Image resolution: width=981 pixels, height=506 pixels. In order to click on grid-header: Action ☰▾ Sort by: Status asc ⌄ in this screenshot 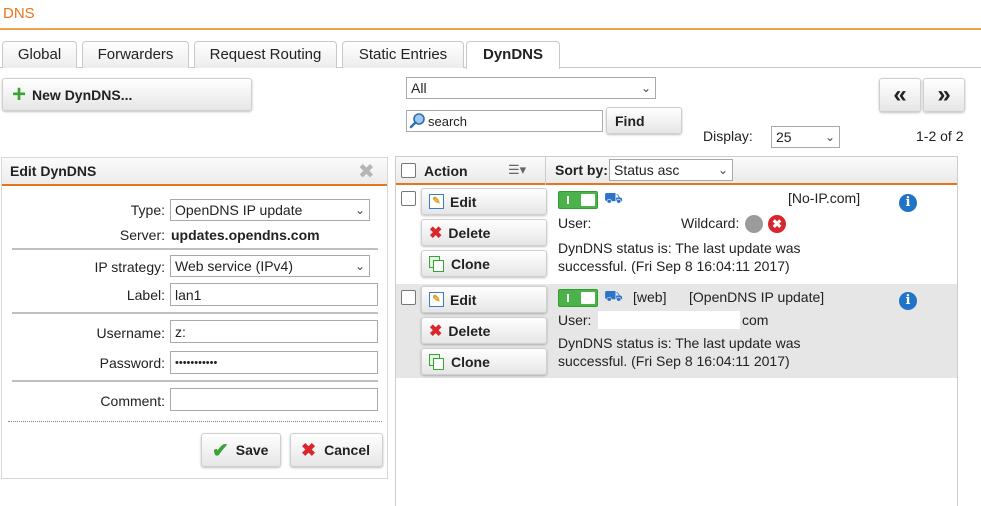, I will do `click(676, 170)`.